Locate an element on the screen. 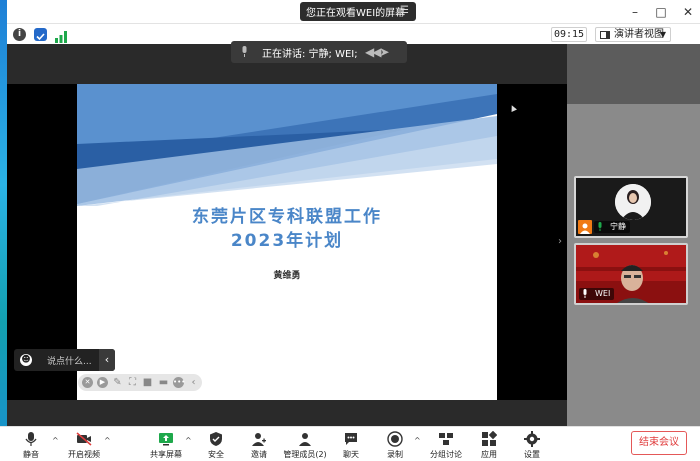 Image resolution: width=700 pixels, height=461 pixels. participants-icon is located at coordinates (305, 439).